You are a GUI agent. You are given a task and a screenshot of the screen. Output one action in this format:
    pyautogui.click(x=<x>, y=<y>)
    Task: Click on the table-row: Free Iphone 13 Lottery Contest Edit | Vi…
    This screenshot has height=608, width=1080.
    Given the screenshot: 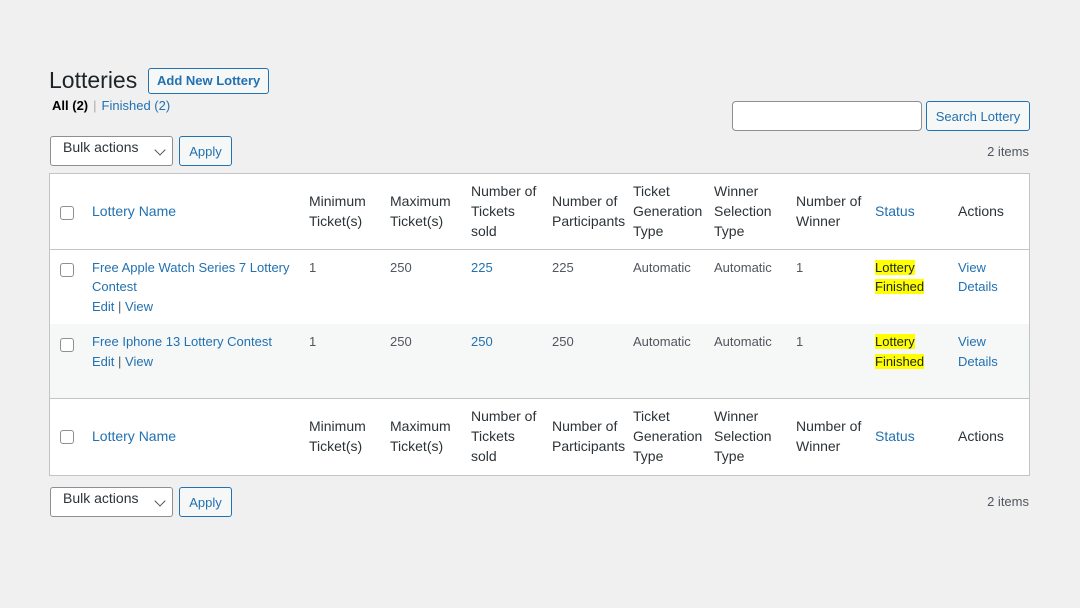 What is the action you would take?
    pyautogui.click(x=539, y=361)
    